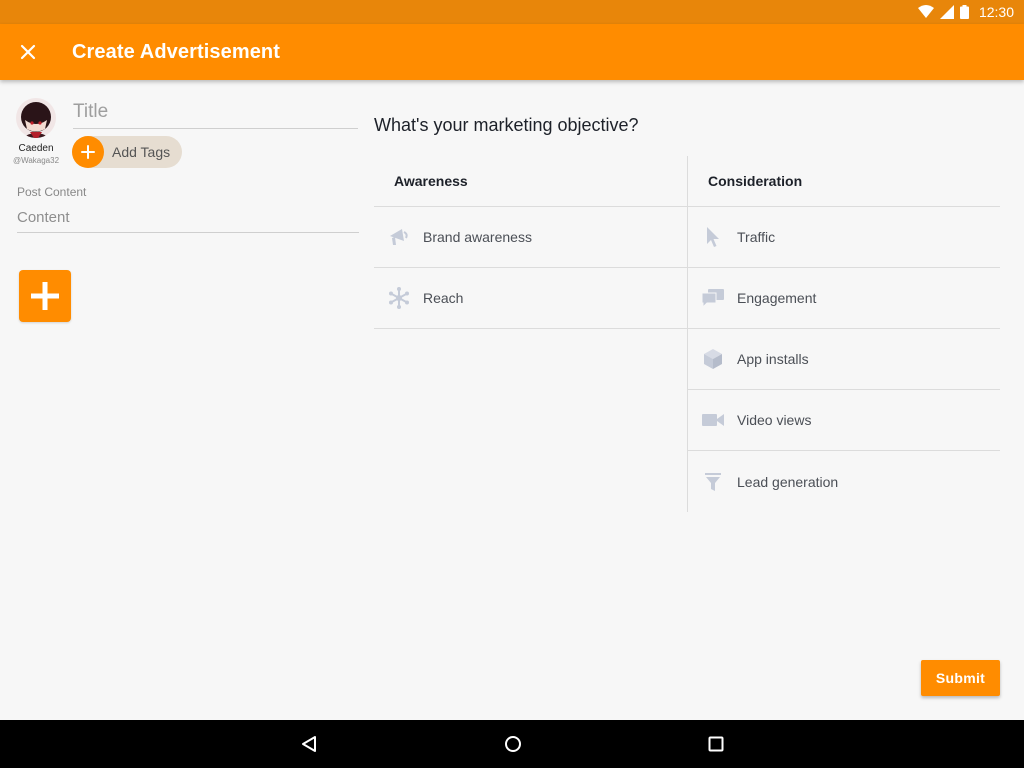 The height and width of the screenshot is (768, 1024). Describe the element at coordinates (844, 420) in the screenshot. I see `objective-video-views: Video views` at that location.